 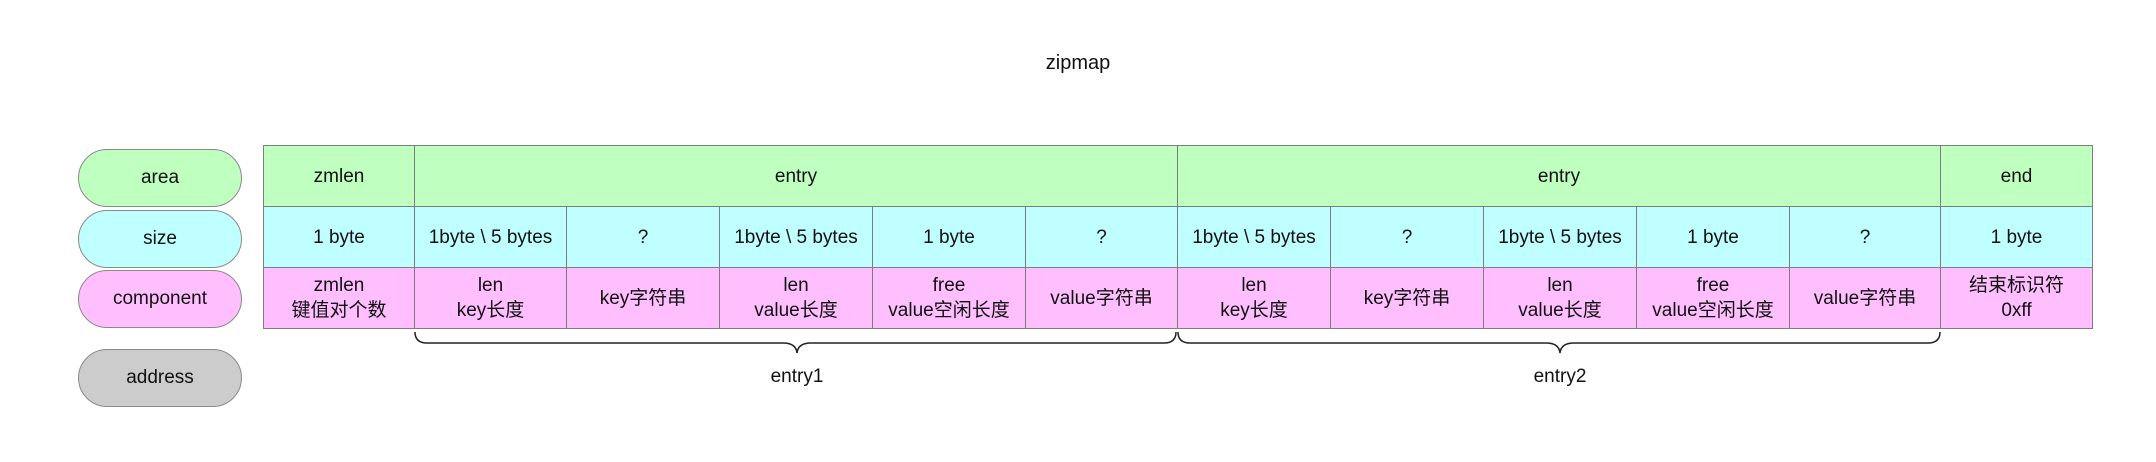 I want to click on braces-layer, so click(x=1177, y=342).